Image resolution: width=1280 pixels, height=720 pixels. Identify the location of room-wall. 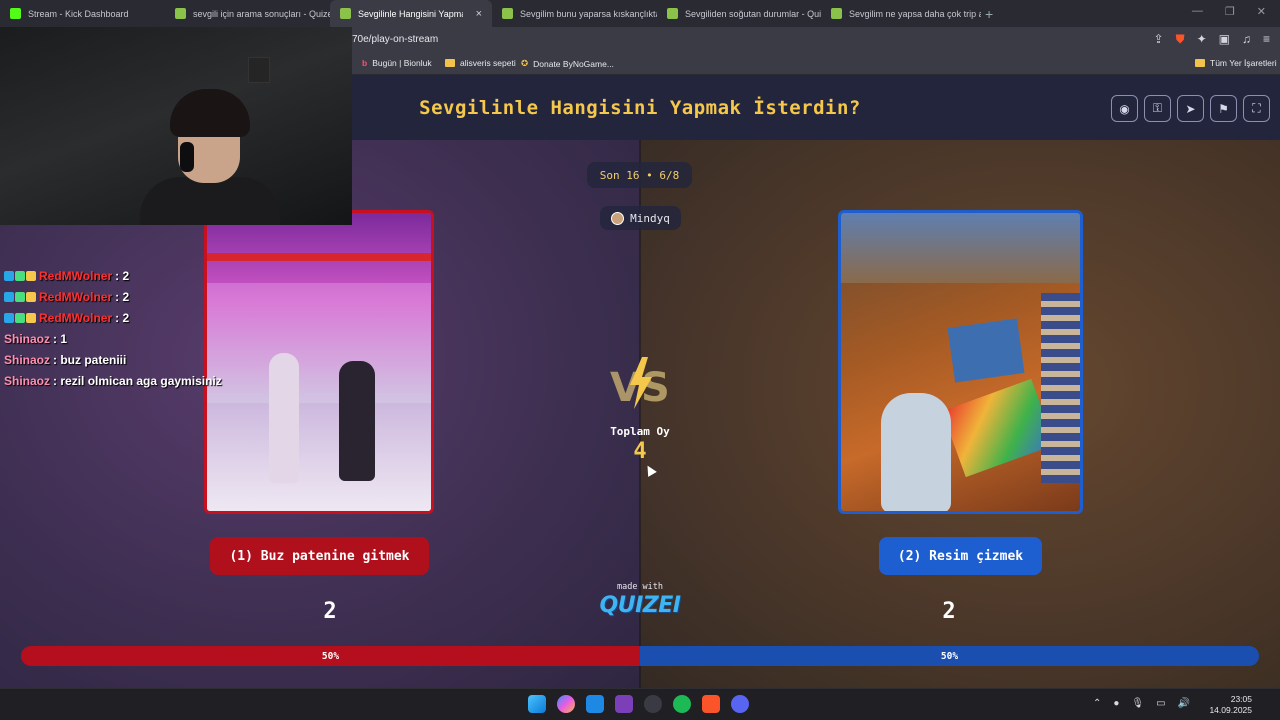
(960, 248).